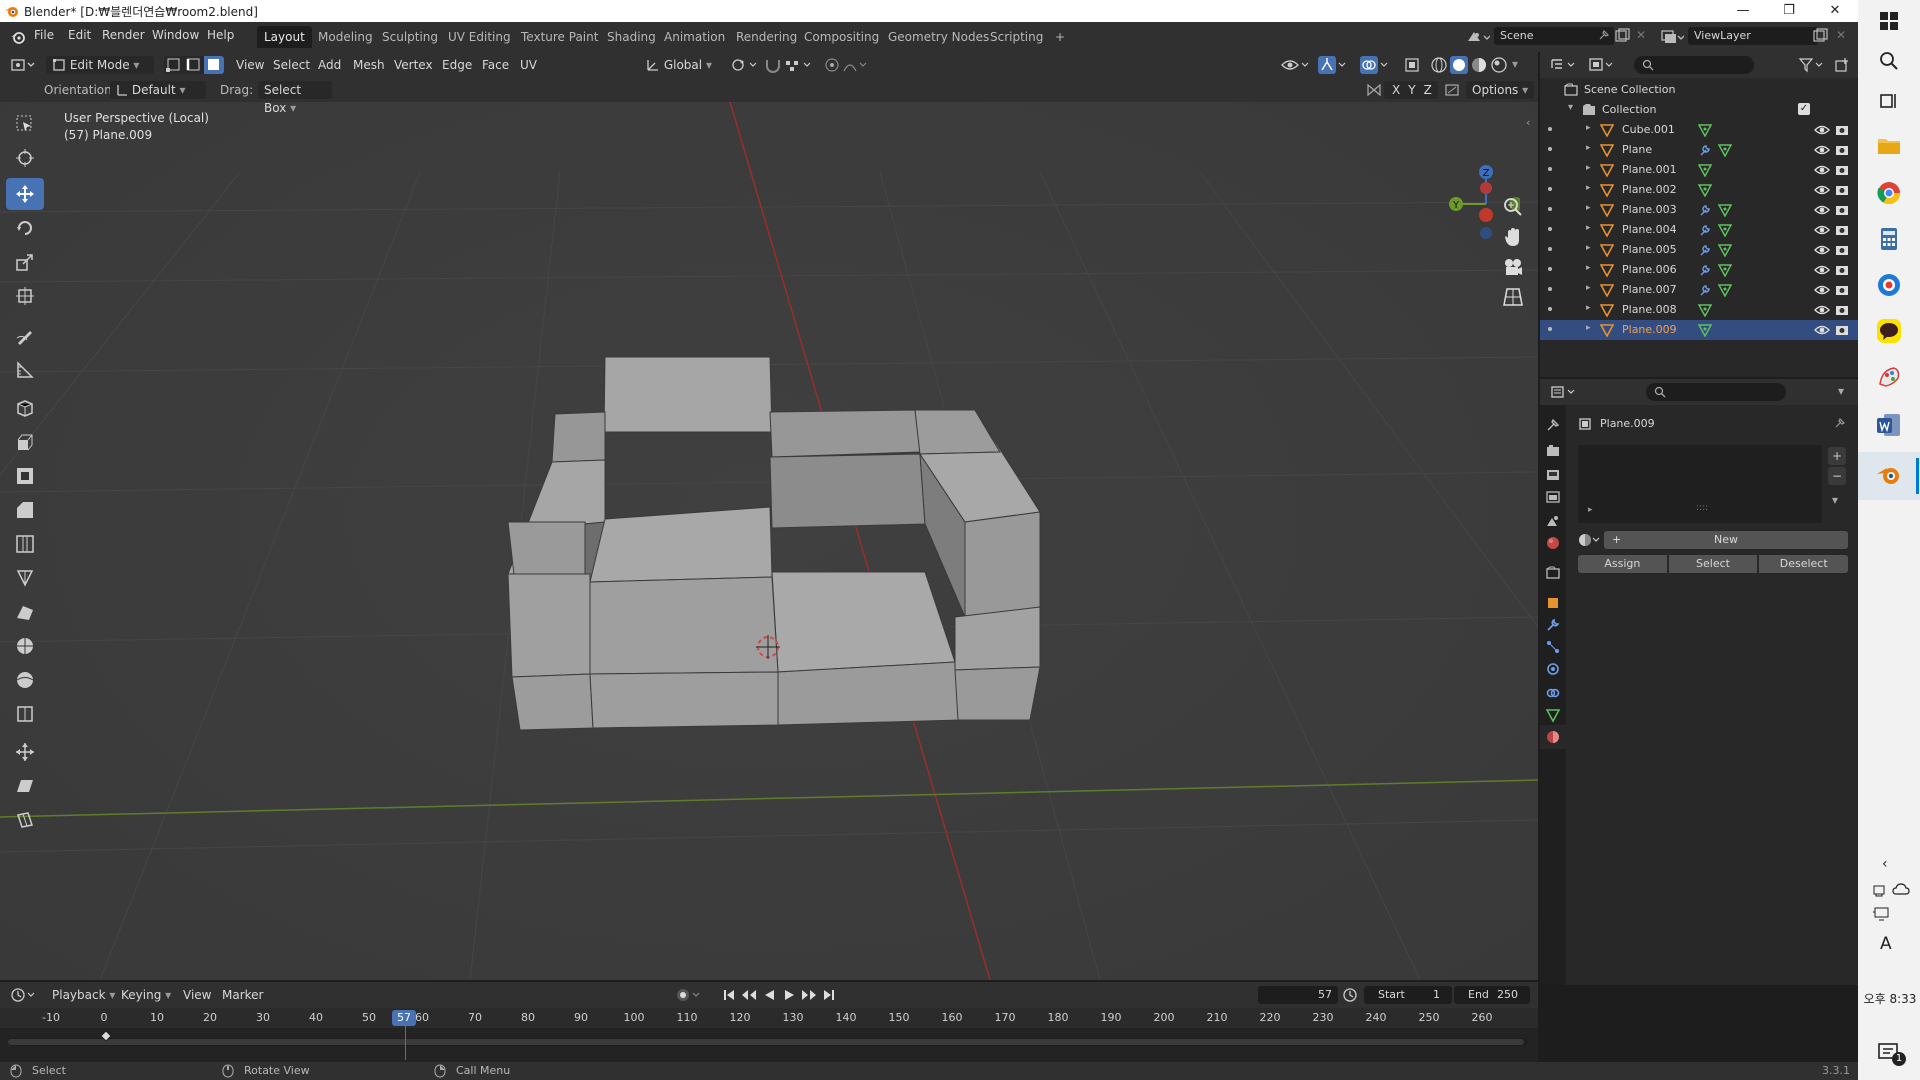  Describe the element at coordinates (769, 995) in the screenshot. I see `play-reverse-icon` at that location.